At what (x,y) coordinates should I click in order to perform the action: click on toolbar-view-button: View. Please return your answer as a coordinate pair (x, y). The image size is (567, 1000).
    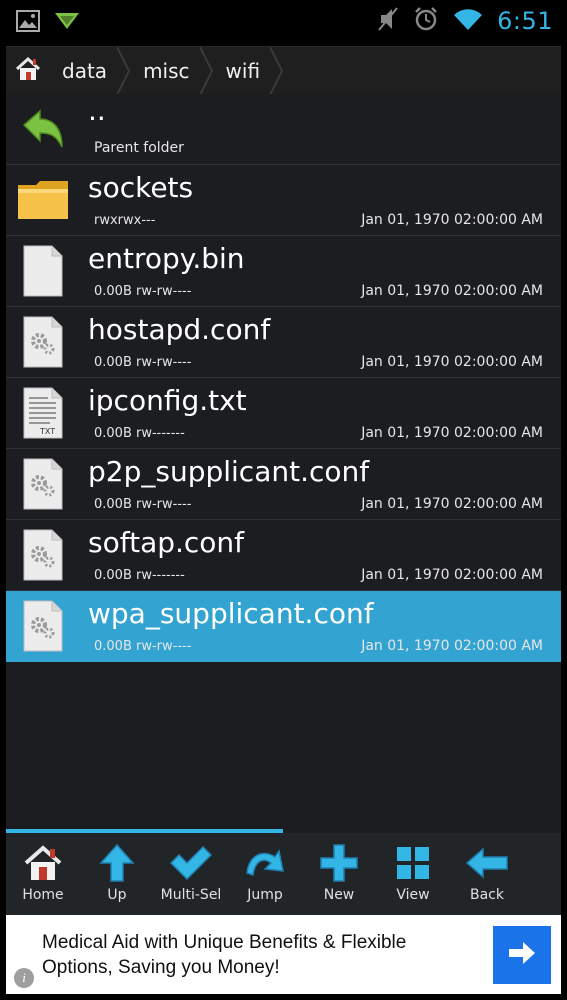
    Looking at the image, I should click on (413, 874).